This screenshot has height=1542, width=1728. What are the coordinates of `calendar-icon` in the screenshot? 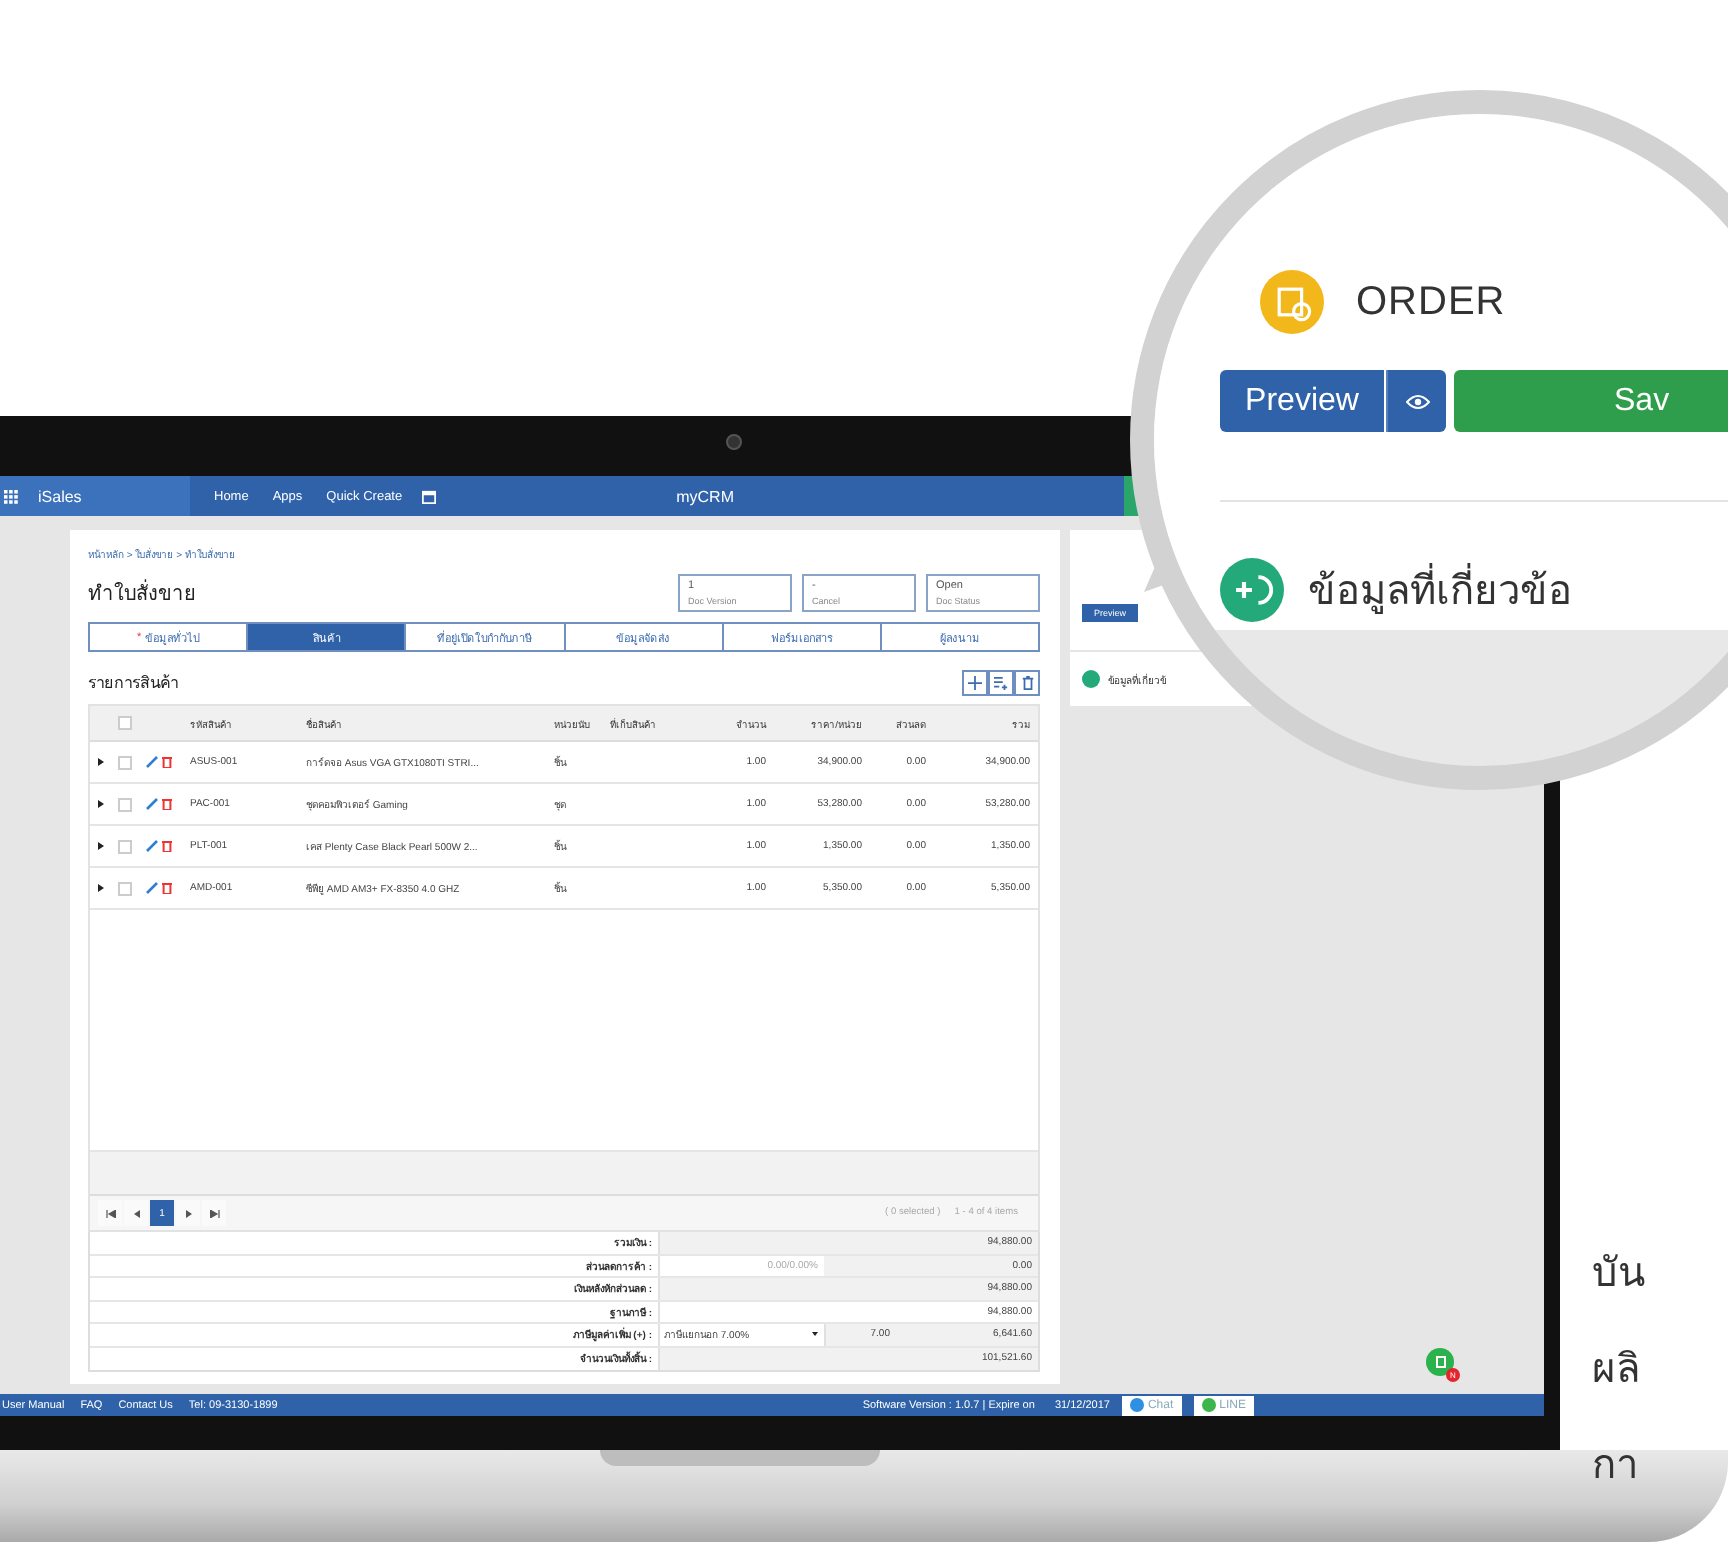 It's located at (429, 496).